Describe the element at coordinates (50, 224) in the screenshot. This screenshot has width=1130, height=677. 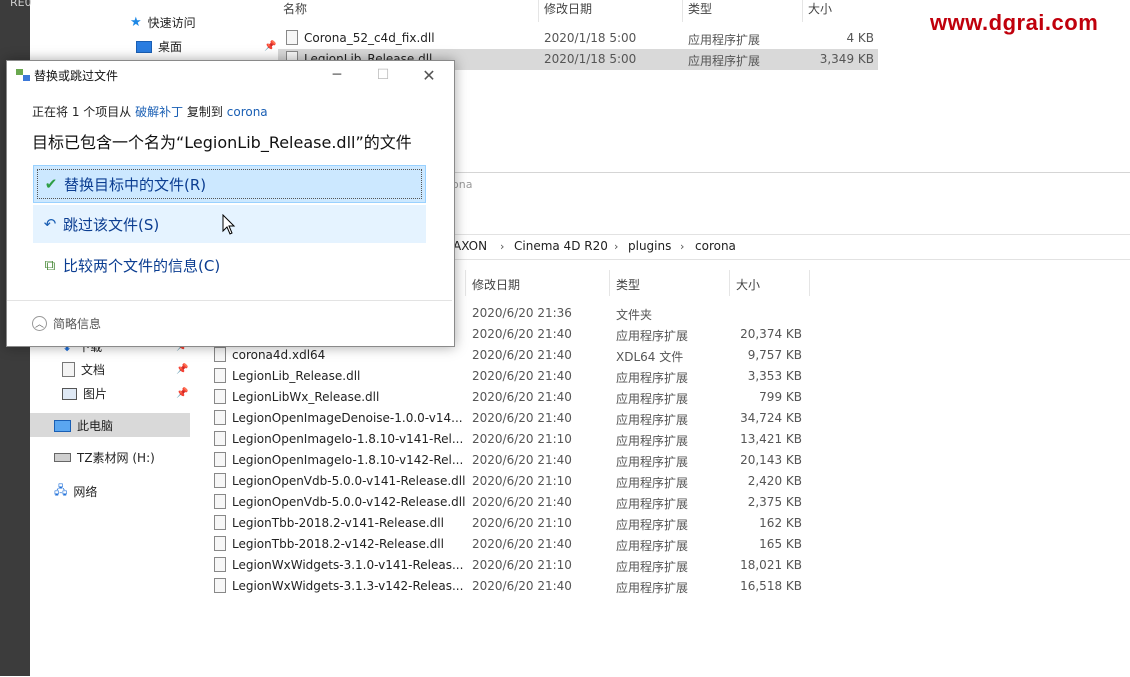
I see `skip-icon: ↶` at that location.